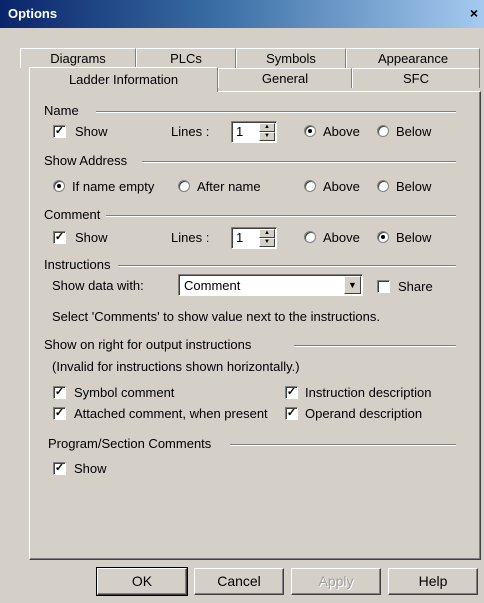 The height and width of the screenshot is (603, 484). What do you see at coordinates (276, 112) in the screenshot?
I see `name-group-separator` at bounding box center [276, 112].